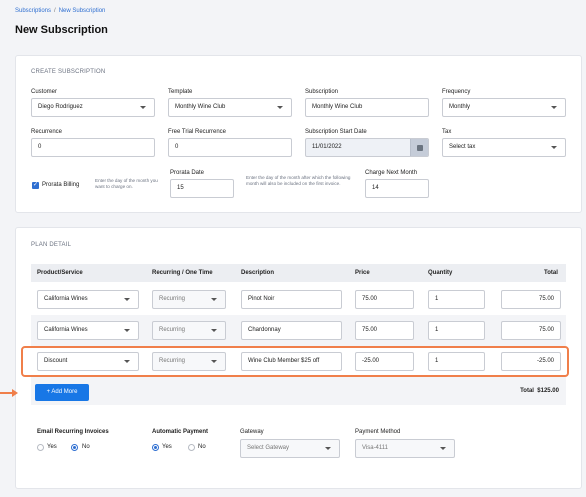  What do you see at coordinates (230, 107) in the screenshot?
I see `template-select: Monthly Wine Club` at bounding box center [230, 107].